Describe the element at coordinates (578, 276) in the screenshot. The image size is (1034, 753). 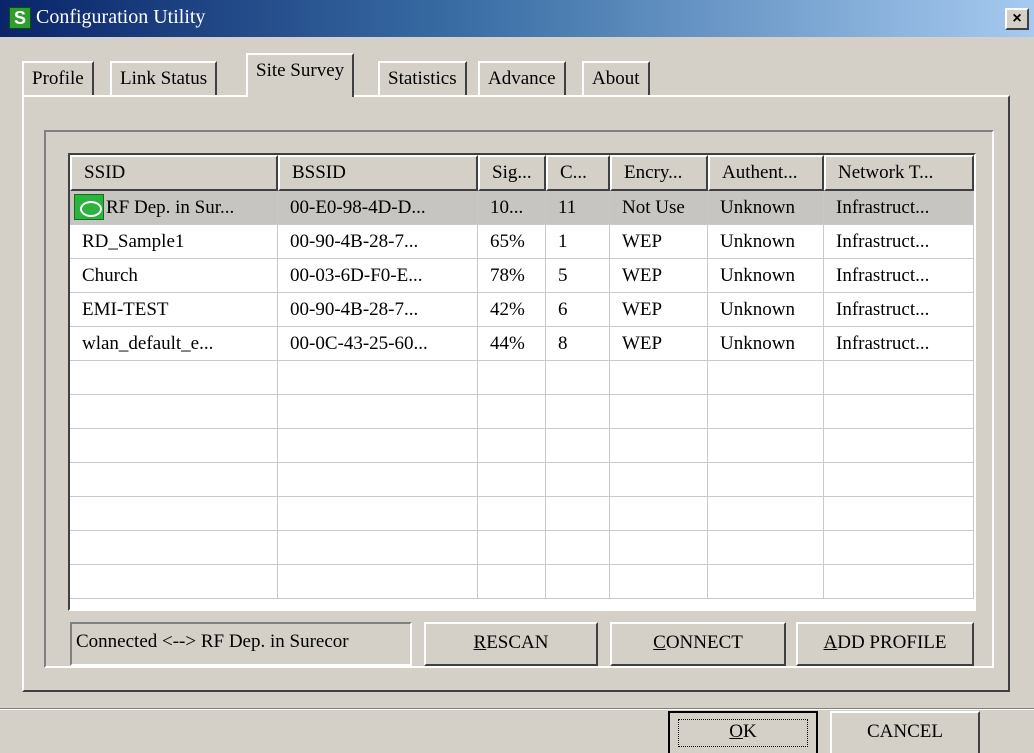
I see `channel-cell: 5` at that location.